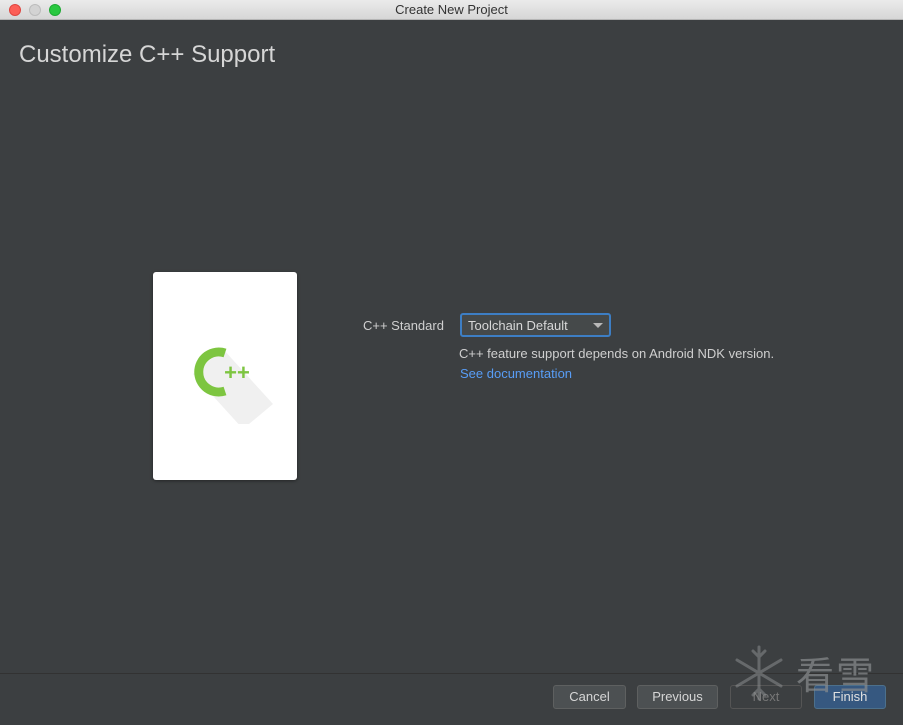 This screenshot has width=903, height=725. Describe the element at coordinates (836, 676) in the screenshot. I see `watermark-text: 看雪` at that location.